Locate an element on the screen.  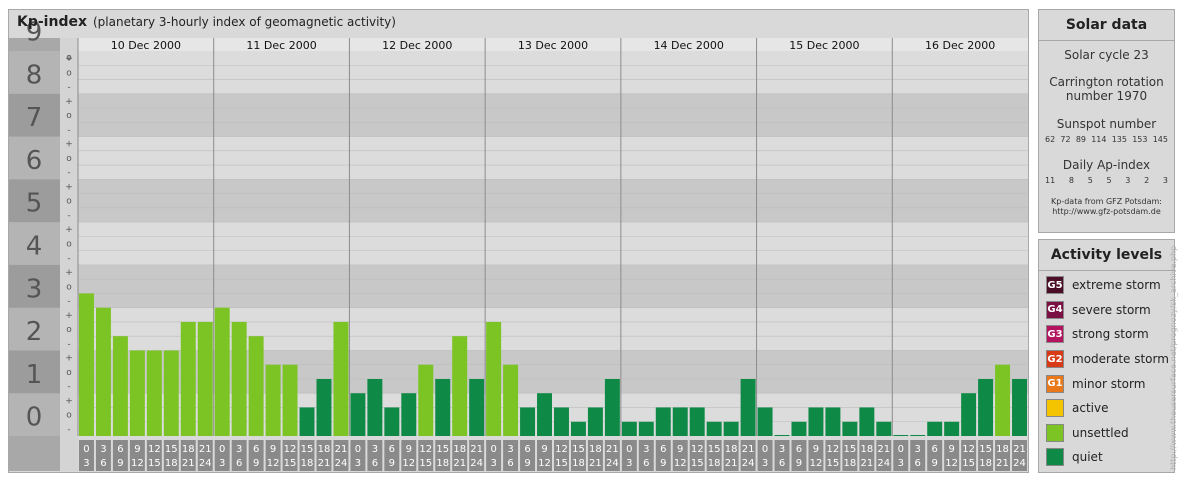
carrington-line-2: number 1970 is located at coordinates (1106, 96).